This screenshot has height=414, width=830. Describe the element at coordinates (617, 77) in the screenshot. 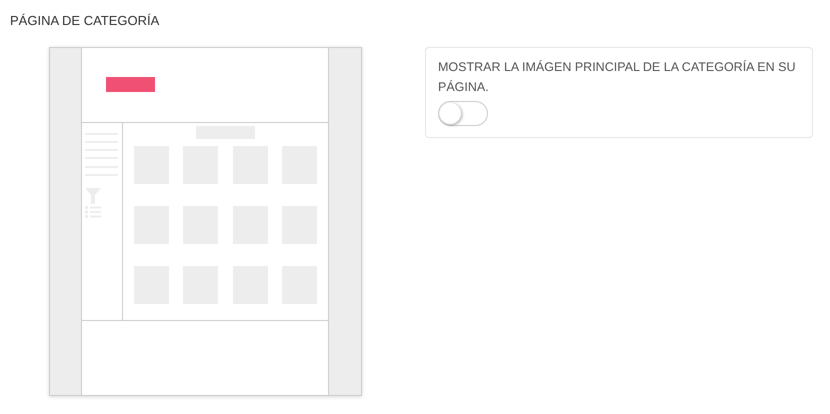

I see `setting-label: MOSTRAR LA IMÁGEN PRINCIPAL DE LA CATEGORÍA EN SU PÁGINA.` at that location.